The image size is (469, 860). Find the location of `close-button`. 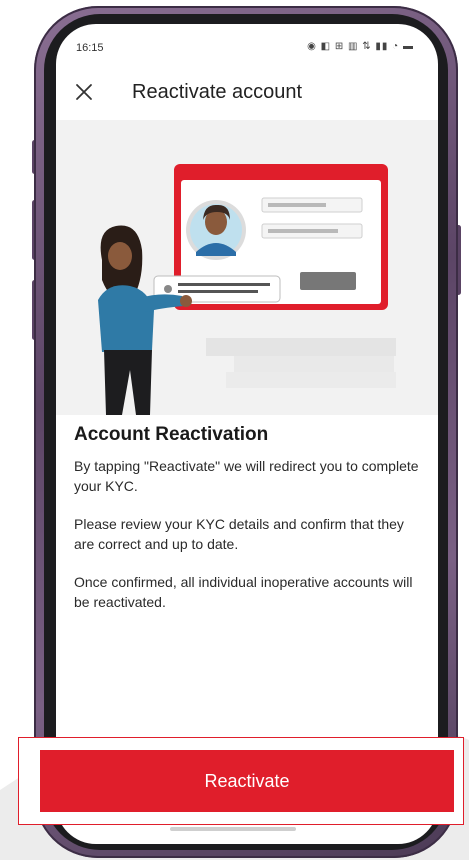

close-button is located at coordinates (84, 92).